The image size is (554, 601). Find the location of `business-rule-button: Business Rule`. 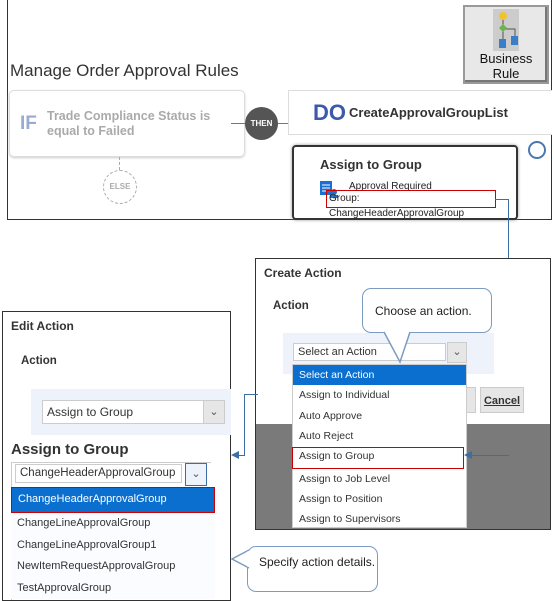

business-rule-button: Business Rule is located at coordinates (506, 44).